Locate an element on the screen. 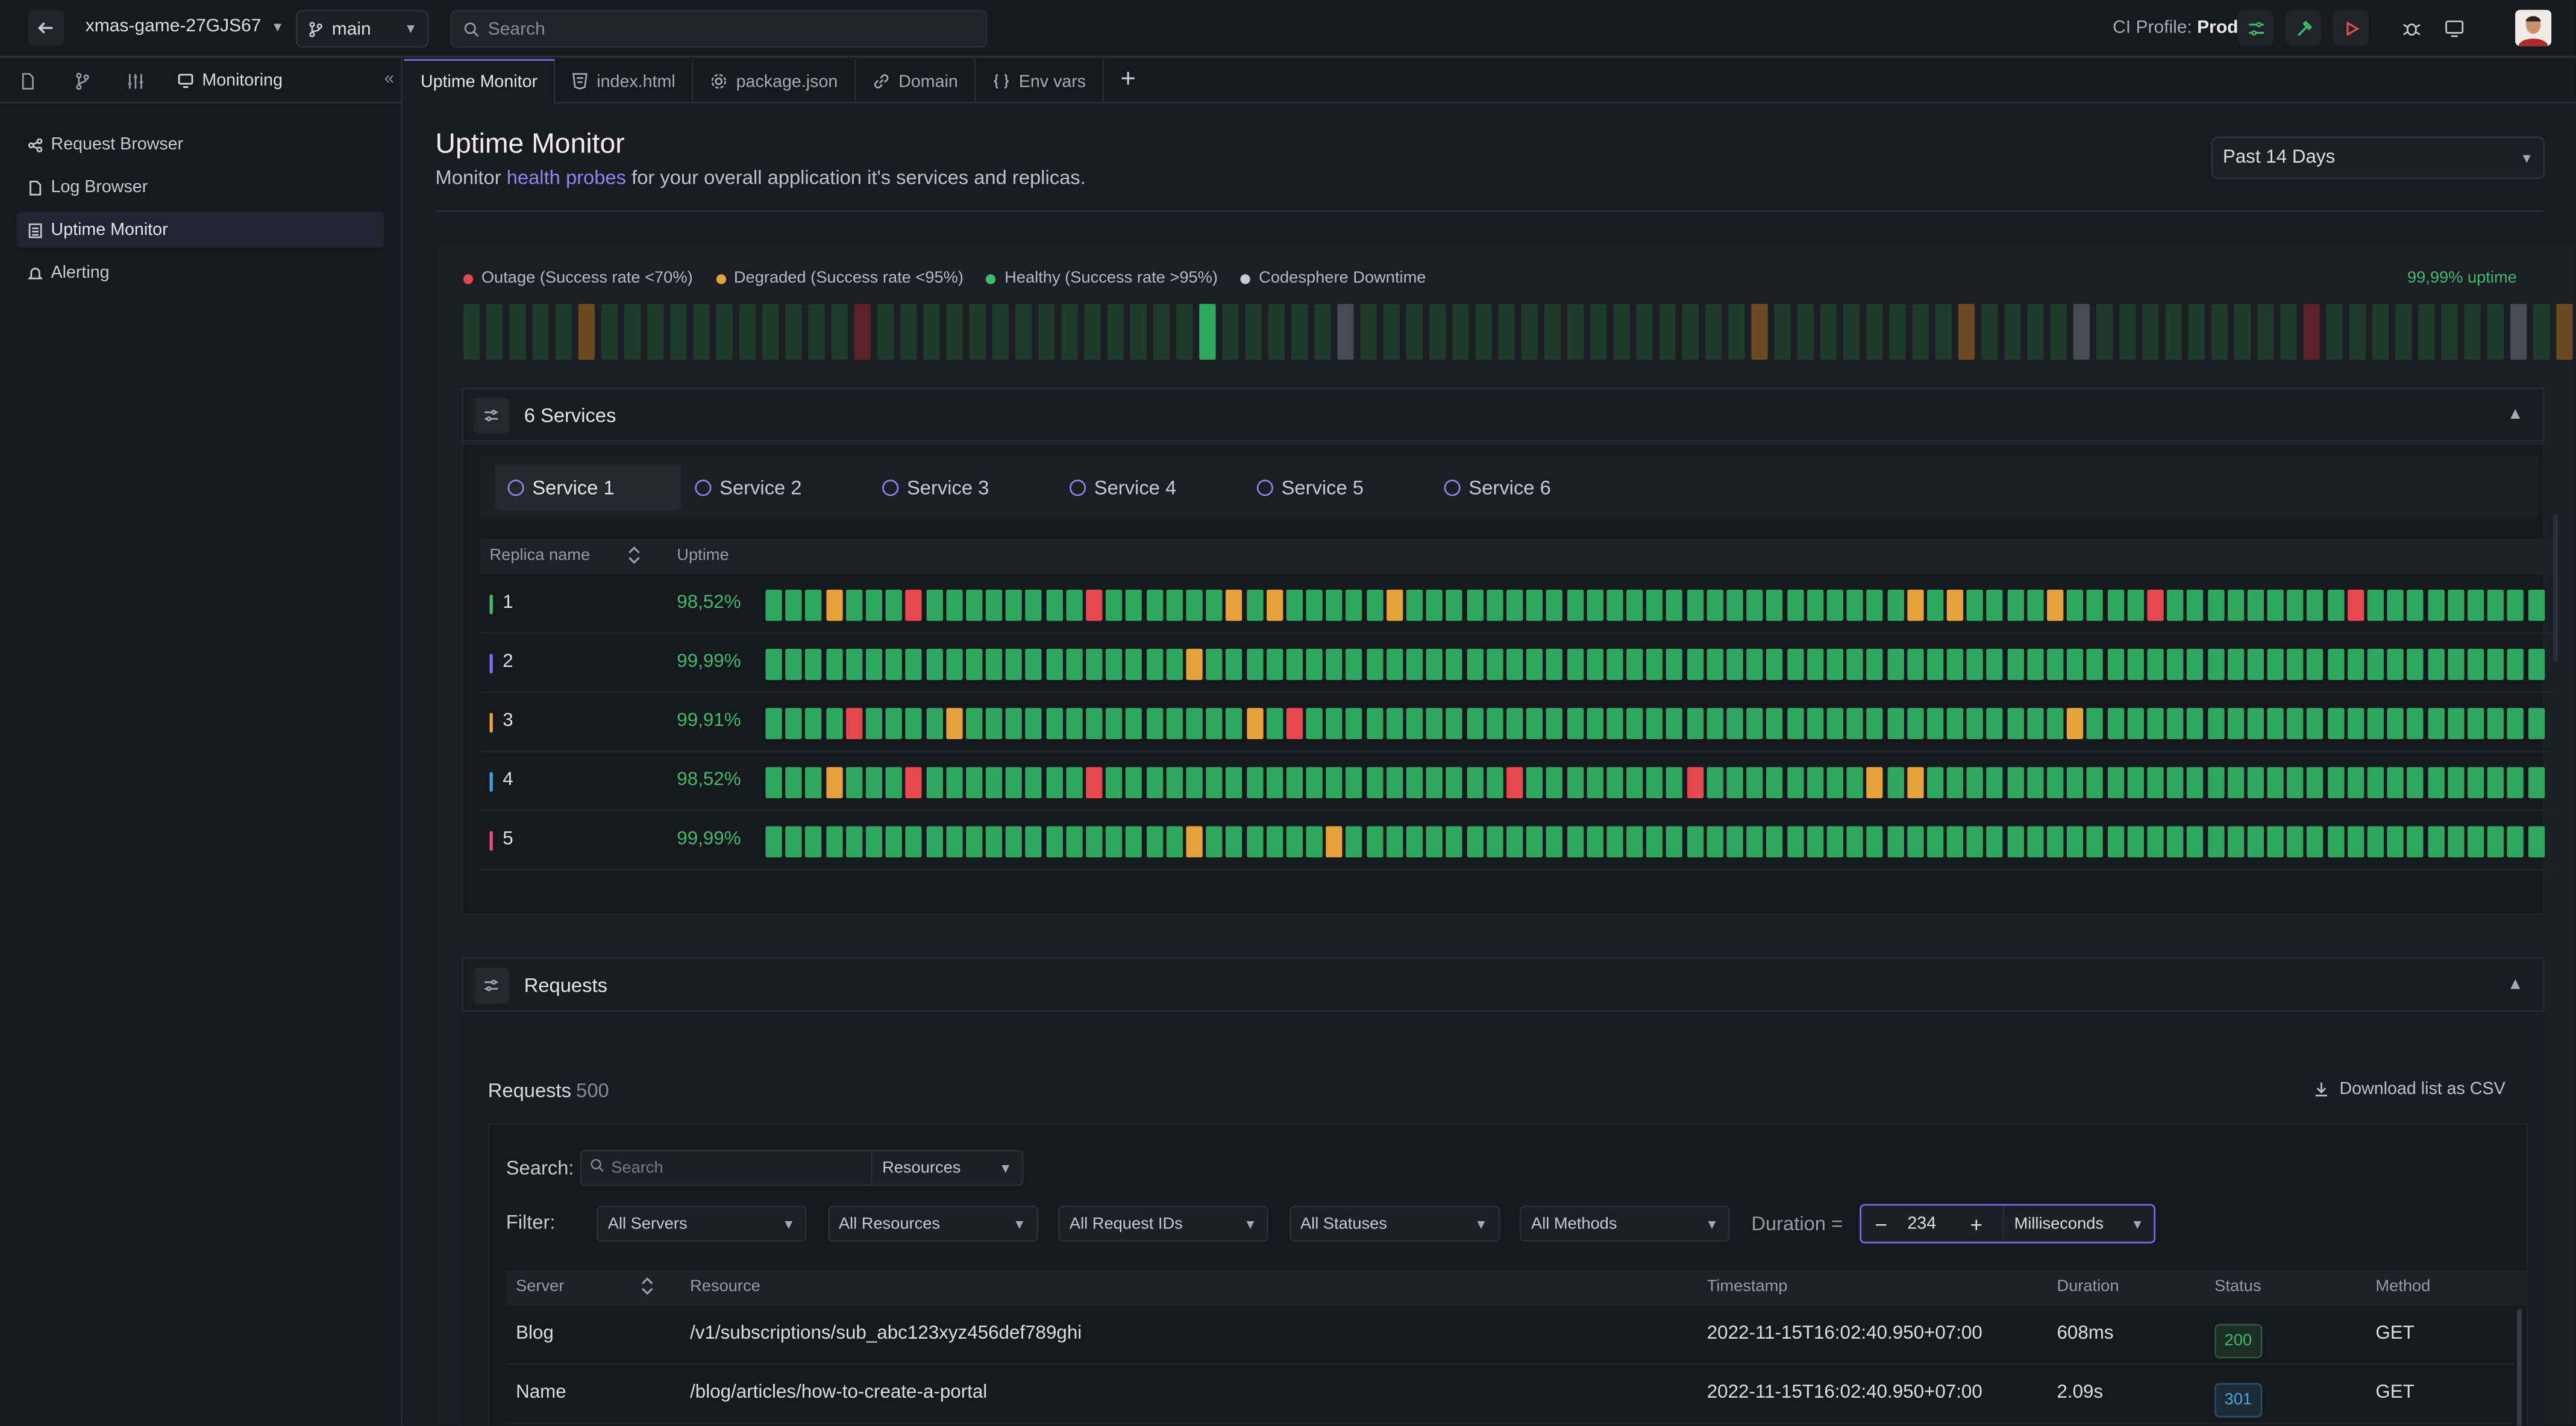 The height and width of the screenshot is (1426, 2576). tab-monitoring: Monitoring is located at coordinates (230, 80).